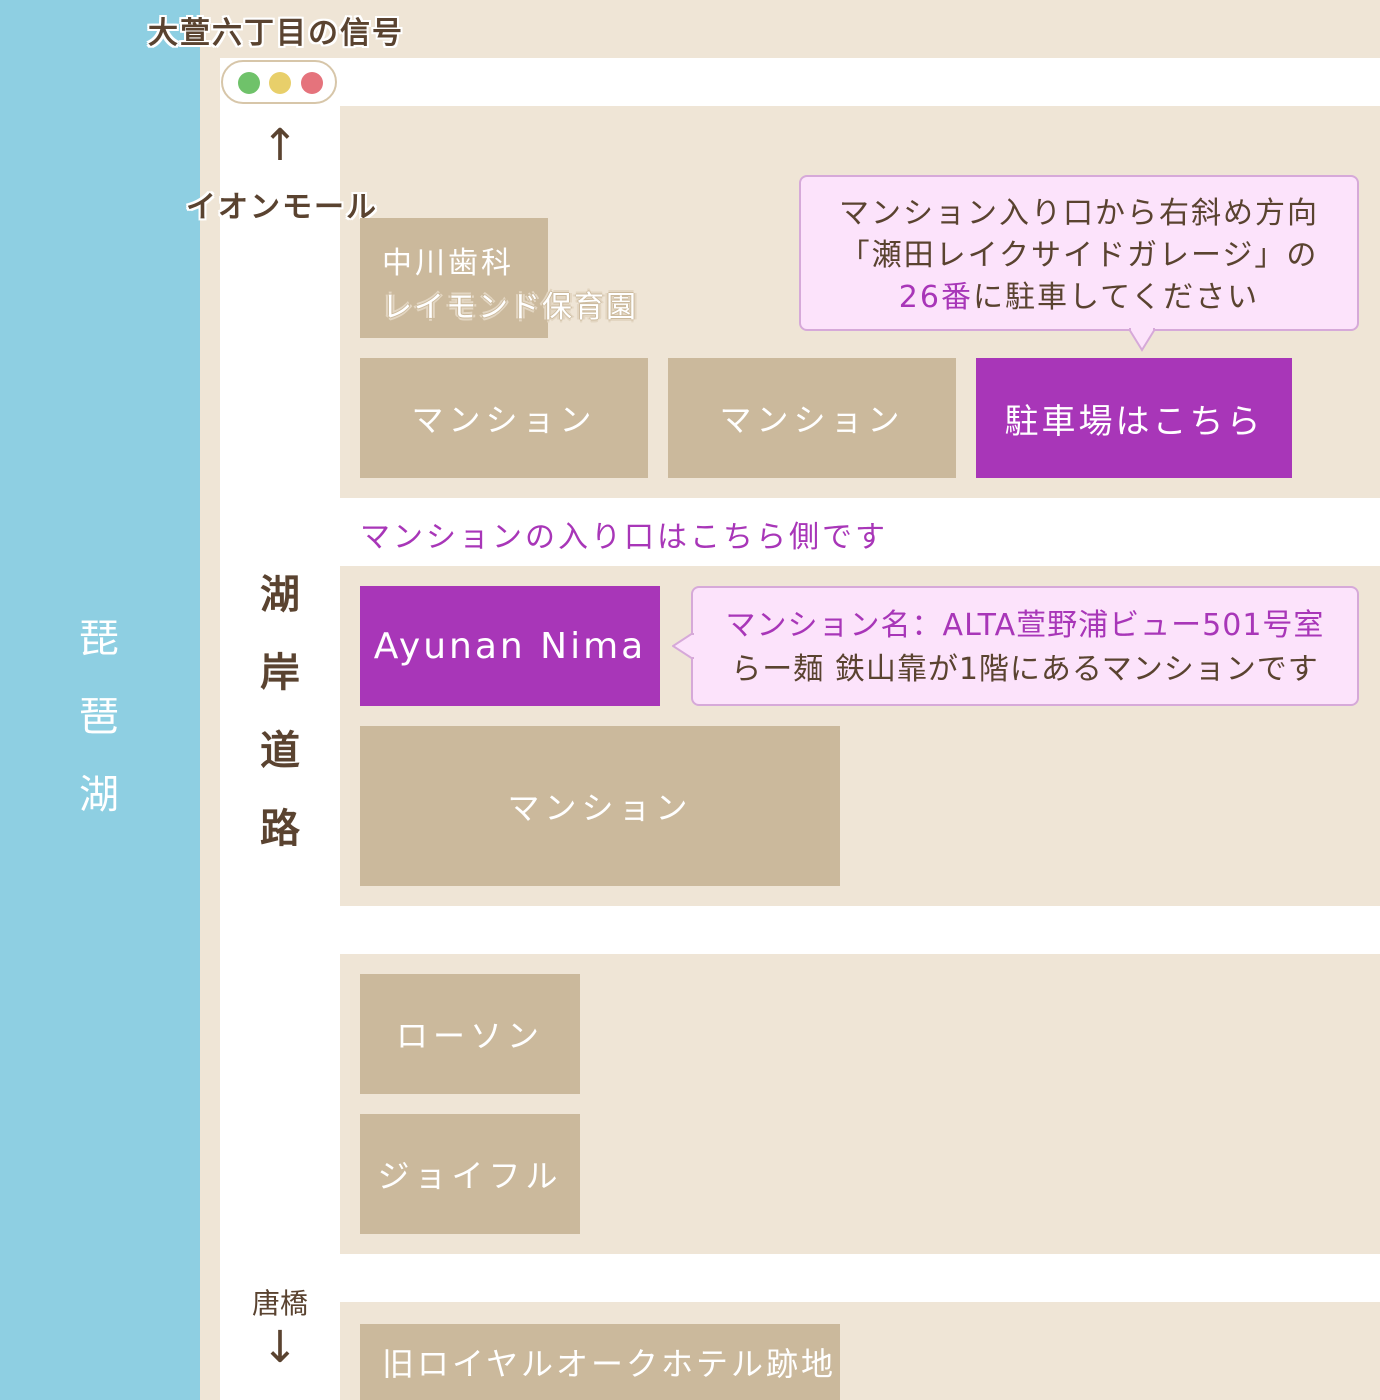 The width and height of the screenshot is (1380, 1400). I want to click on parking-callout-line3-rest: に駐車してください, so click(1116, 297).